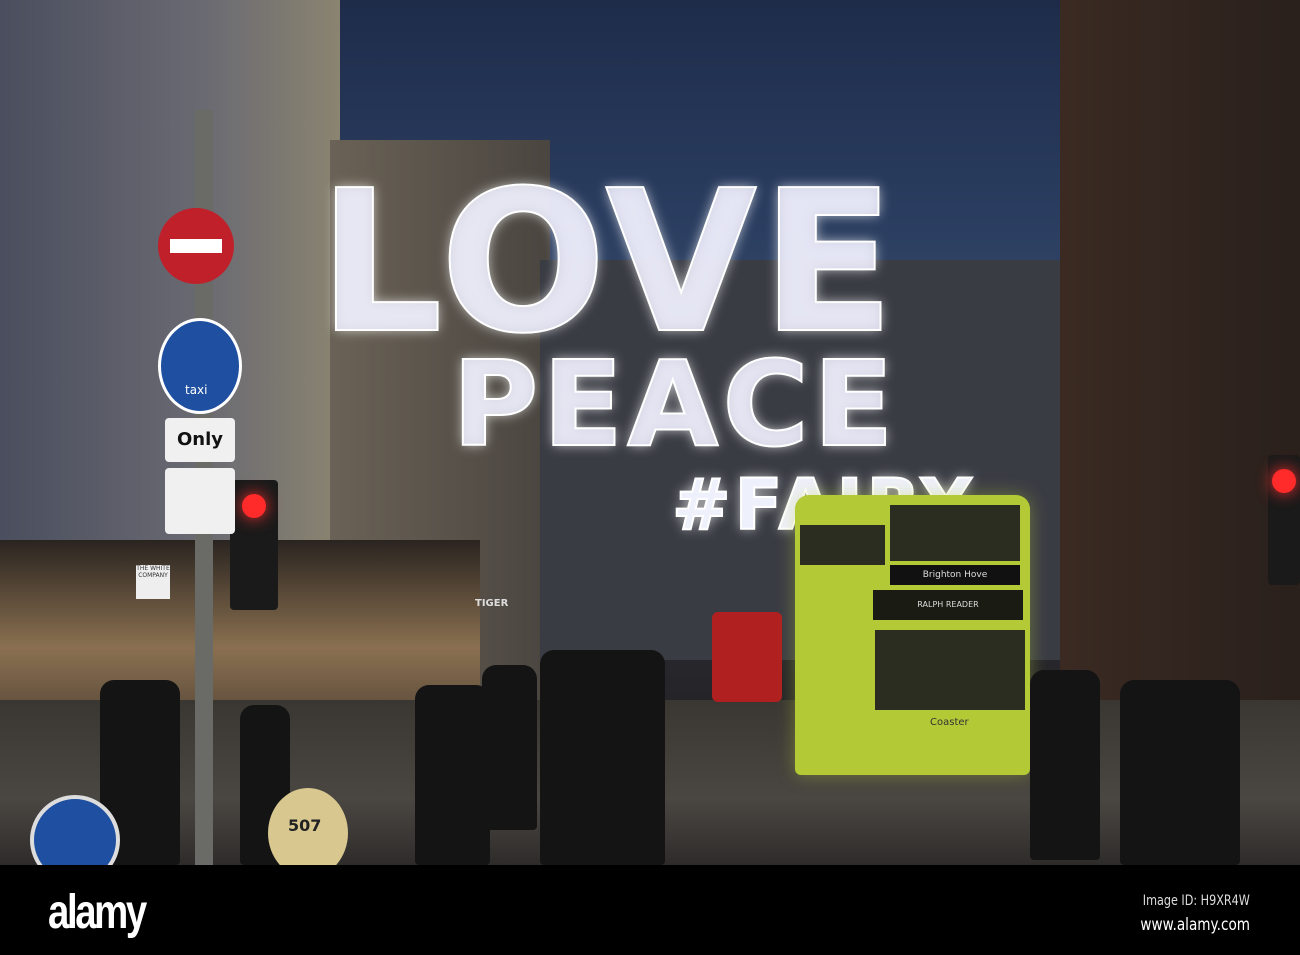 The width and height of the screenshot is (1300, 955). I want to click on traffic-light-left, so click(254, 545).